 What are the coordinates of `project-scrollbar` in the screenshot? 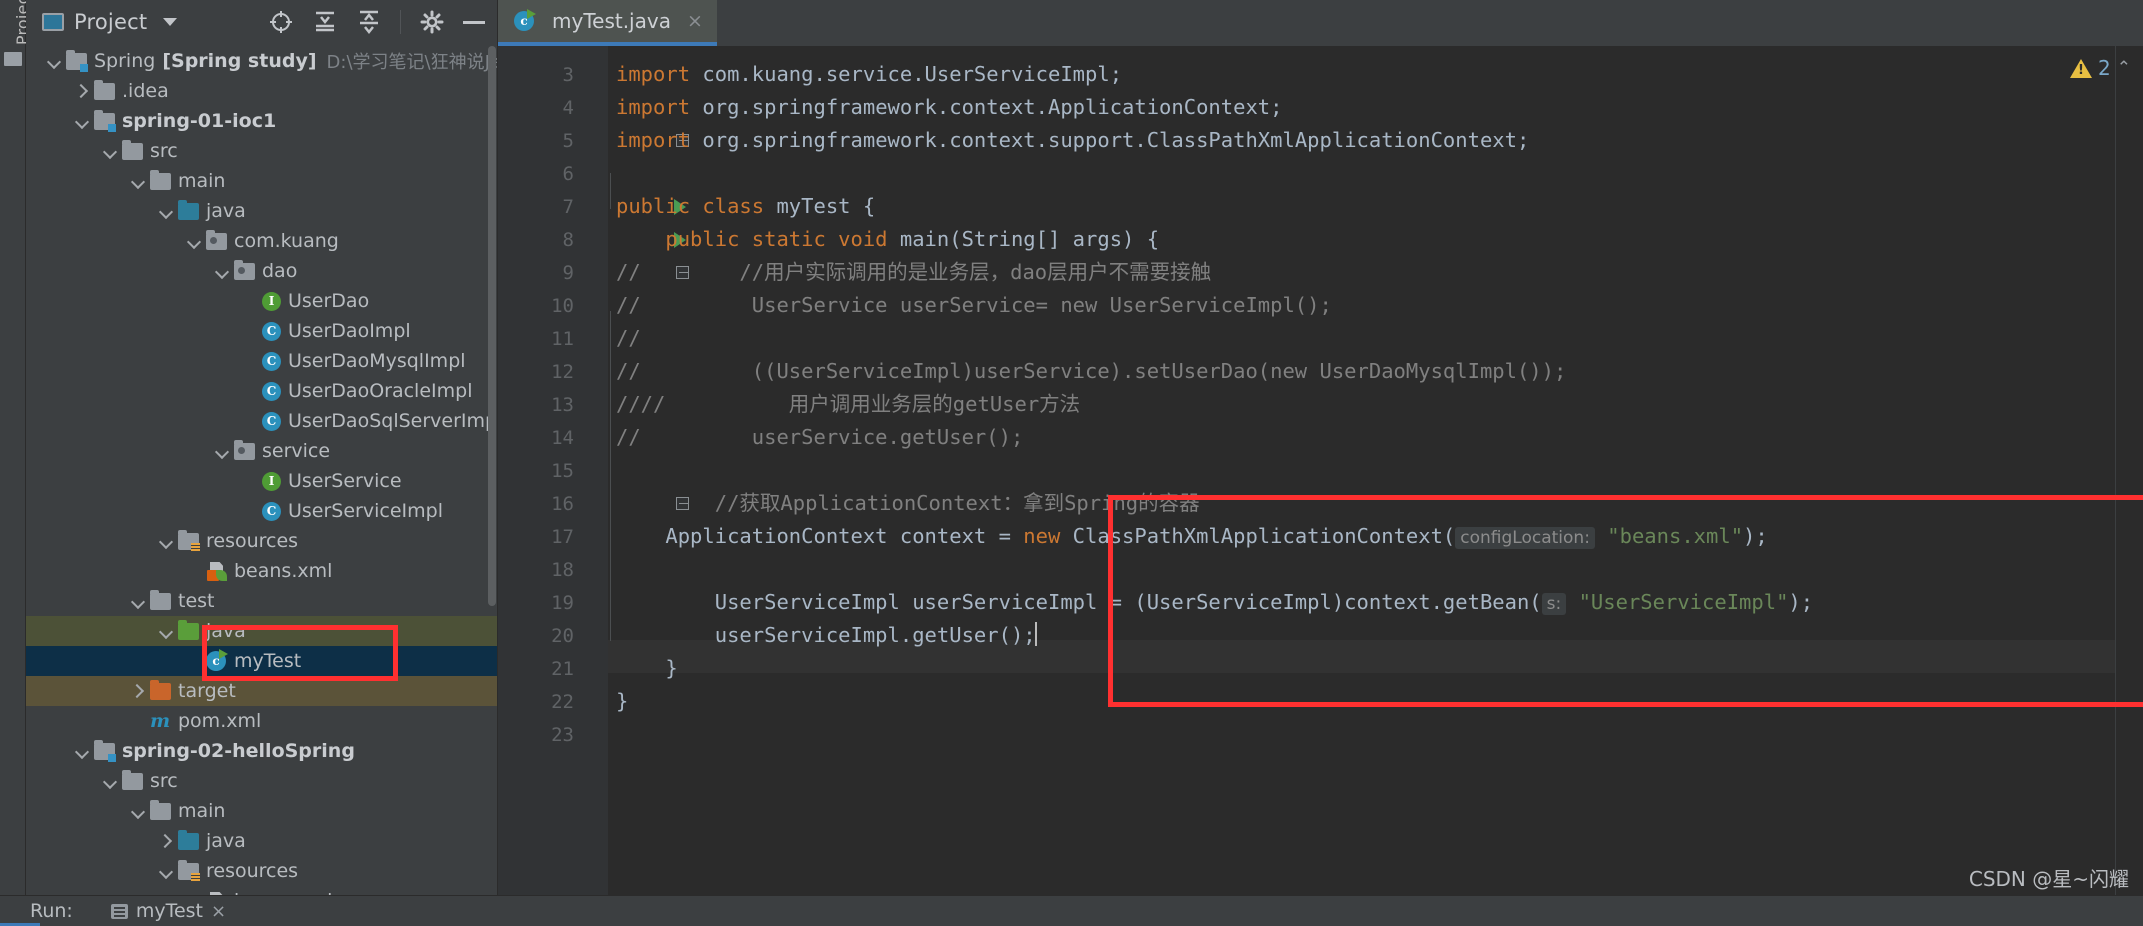 It's located at (492, 466).